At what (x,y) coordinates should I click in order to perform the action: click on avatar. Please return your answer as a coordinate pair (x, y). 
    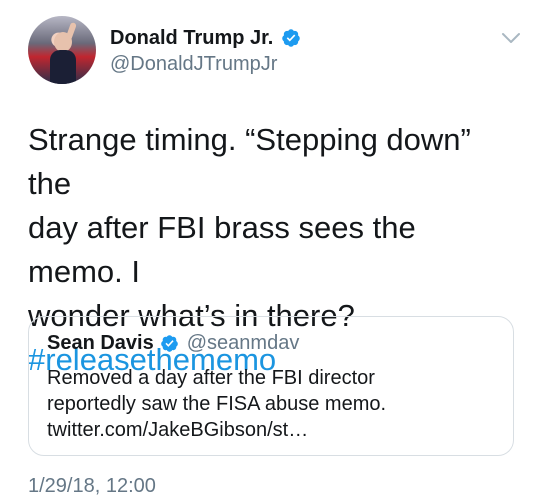
    Looking at the image, I should click on (62, 50).